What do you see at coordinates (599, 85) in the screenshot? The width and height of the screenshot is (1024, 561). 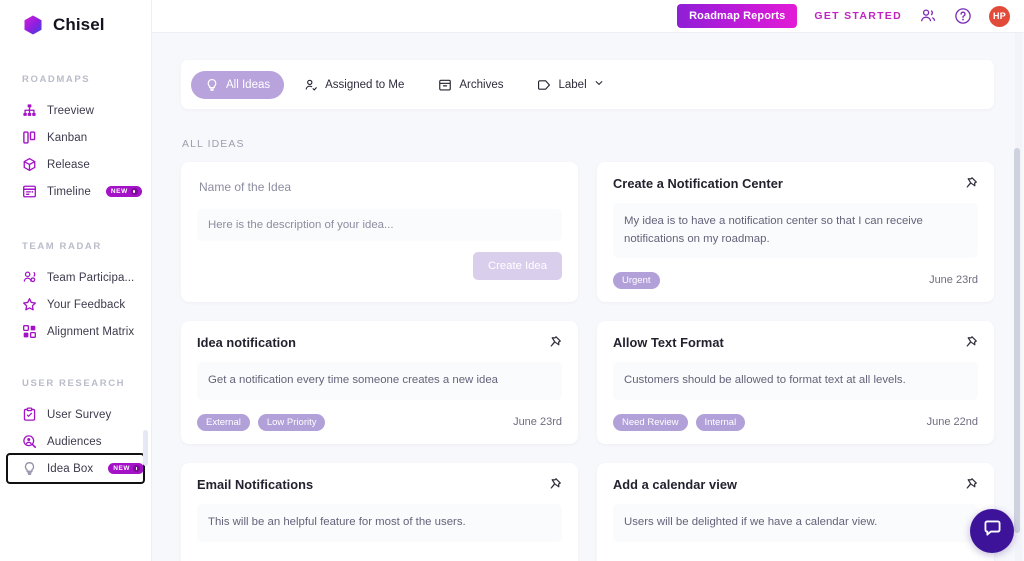 I see `chevron-down-icon` at bounding box center [599, 85].